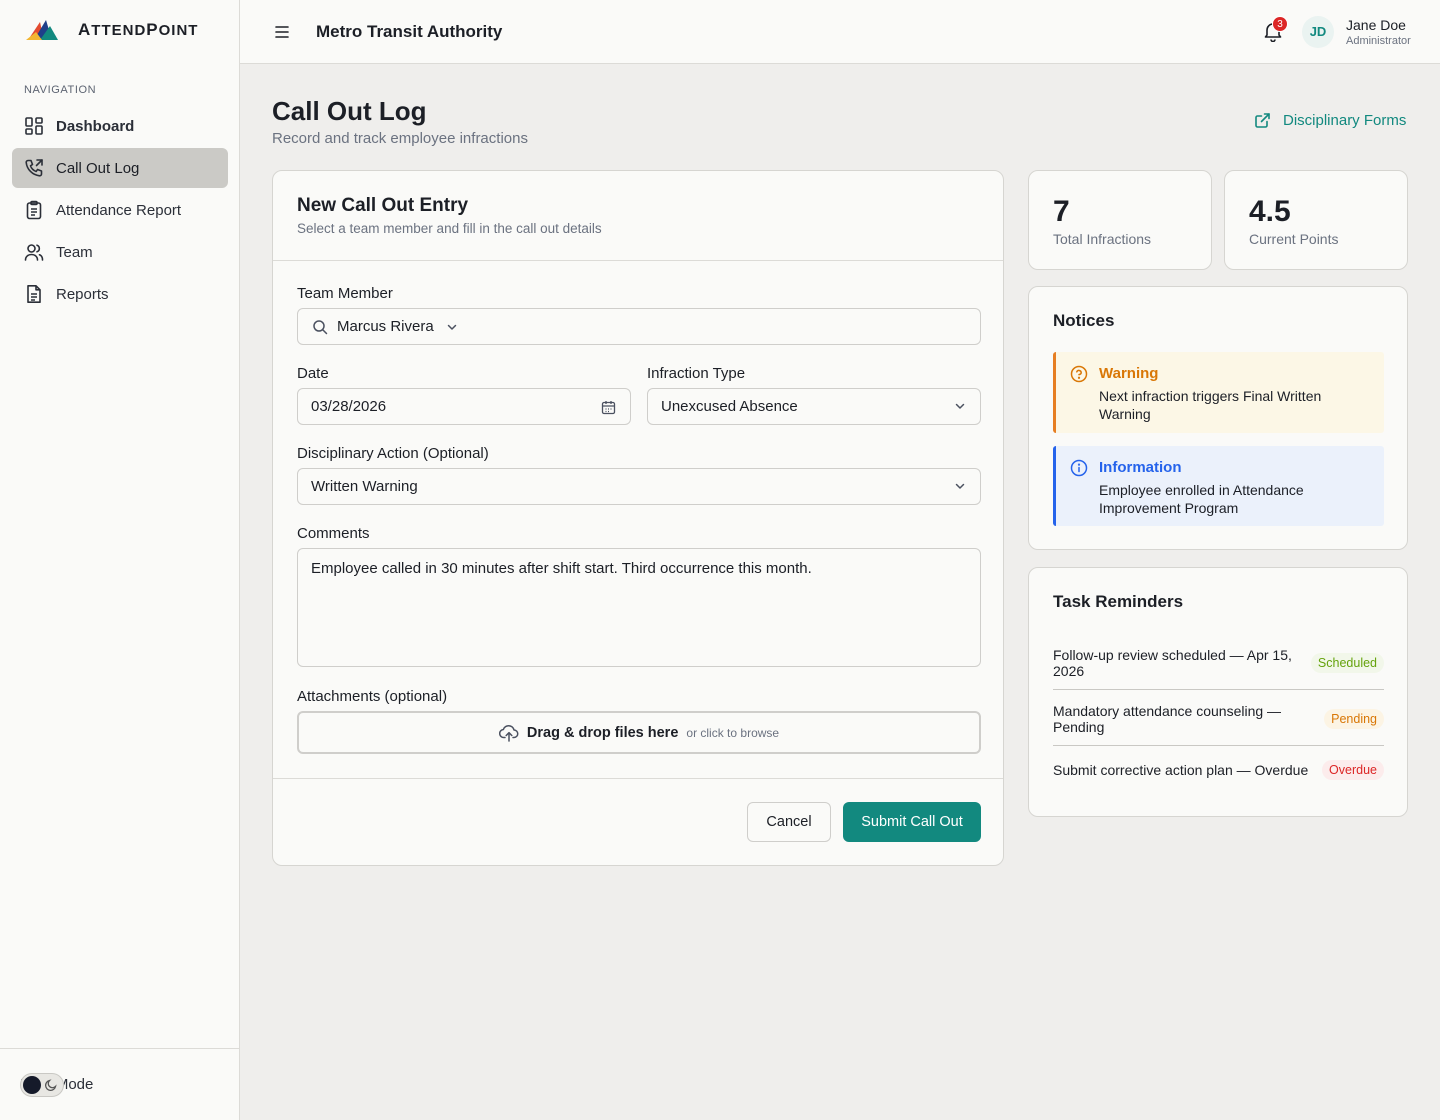 This screenshot has height=1120, width=1440. I want to click on calendar-icon, so click(608, 407).